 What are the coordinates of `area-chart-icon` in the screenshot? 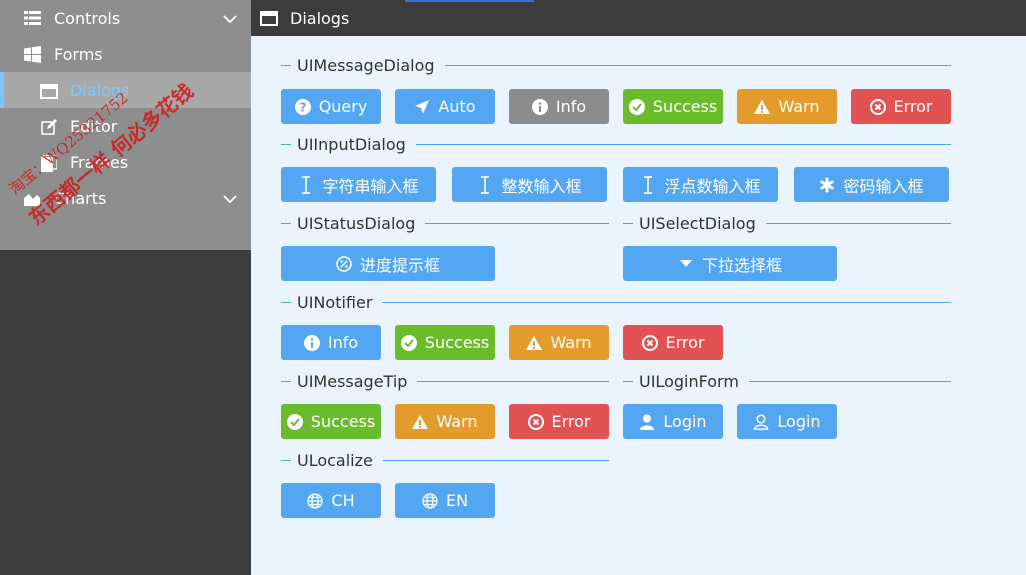 It's located at (32, 199).